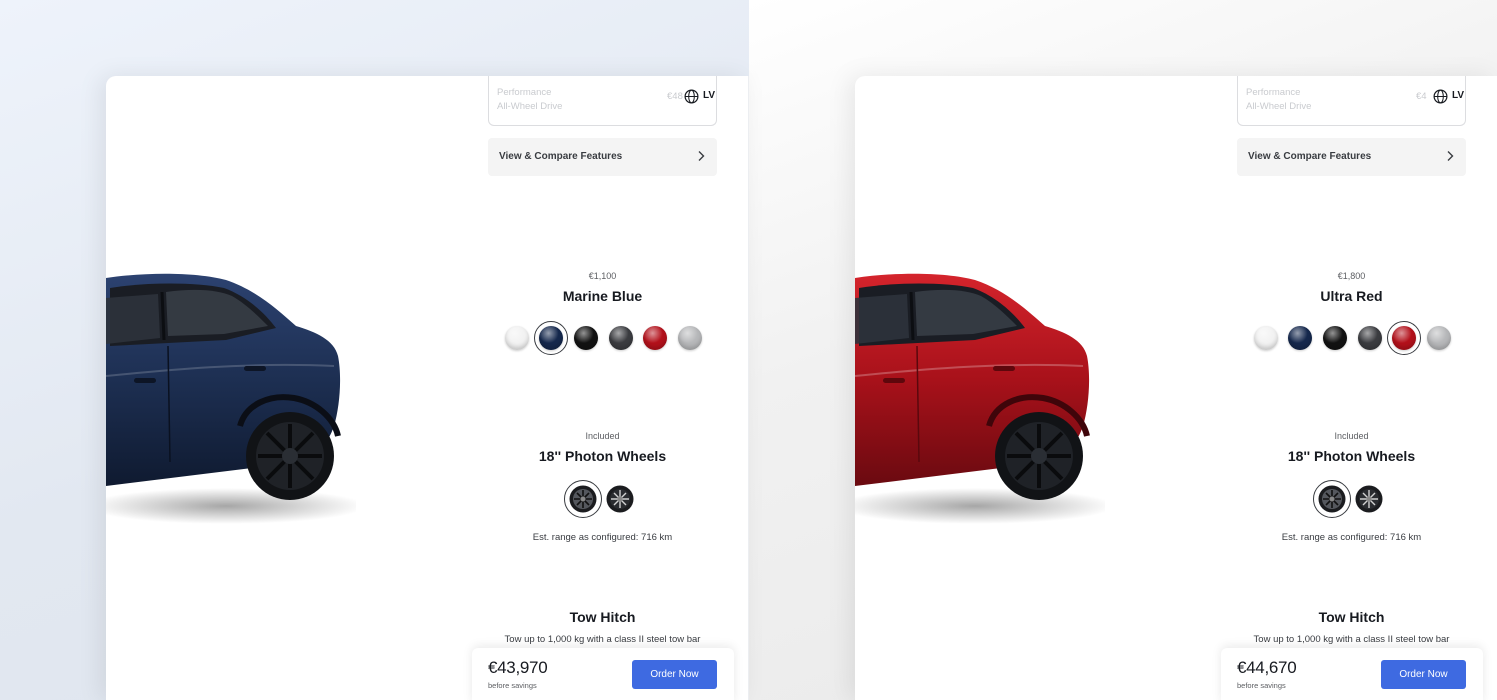  What do you see at coordinates (518, 667) in the screenshot?
I see `total-price: €43,970` at bounding box center [518, 667].